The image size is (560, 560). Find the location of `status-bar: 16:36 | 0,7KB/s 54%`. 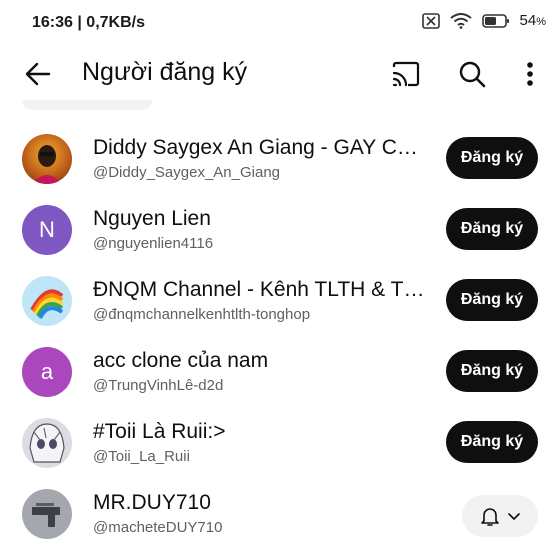

status-bar: 16:36 | 0,7KB/s 54% is located at coordinates (280, 23).